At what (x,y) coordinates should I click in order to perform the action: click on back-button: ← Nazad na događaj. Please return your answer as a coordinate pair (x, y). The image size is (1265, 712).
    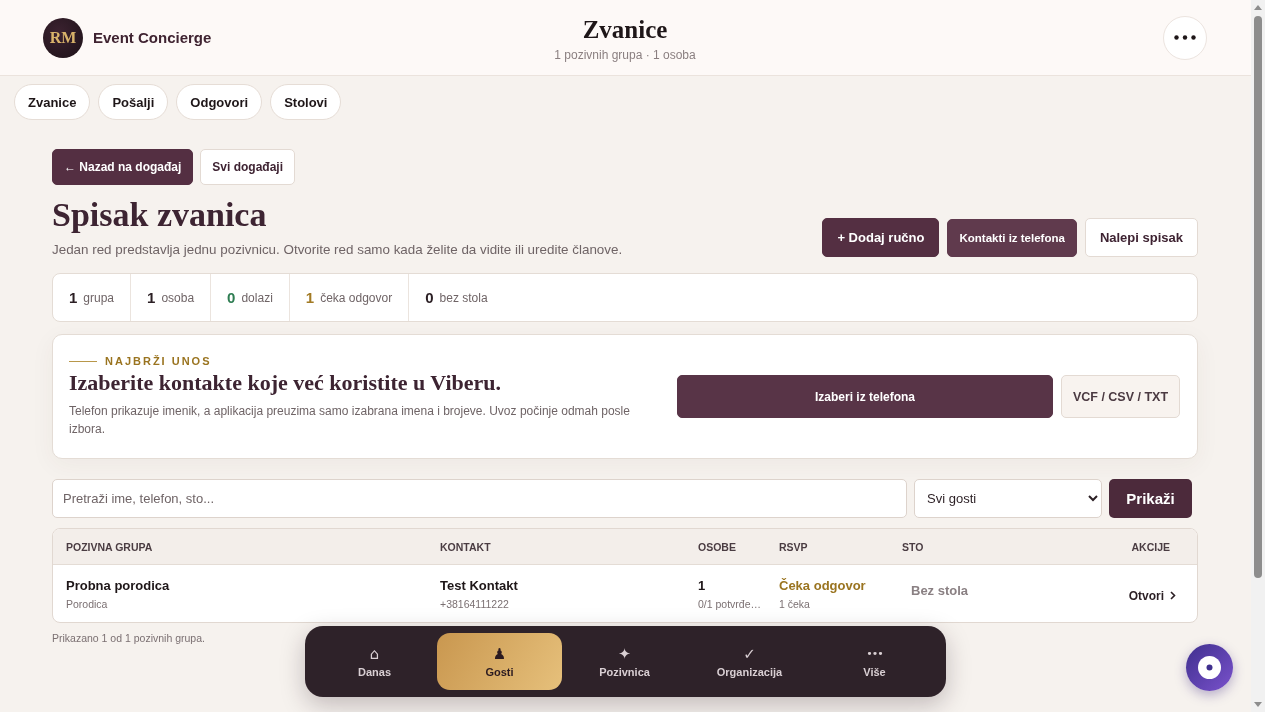
    Looking at the image, I should click on (123, 167).